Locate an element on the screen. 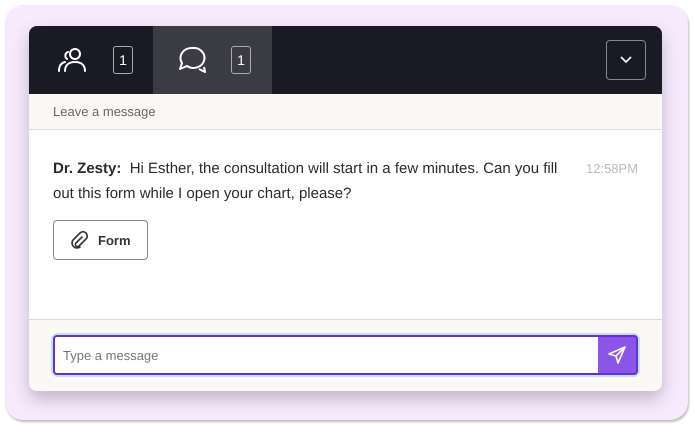 This screenshot has width=695, height=436. form-button: Form is located at coordinates (100, 240).